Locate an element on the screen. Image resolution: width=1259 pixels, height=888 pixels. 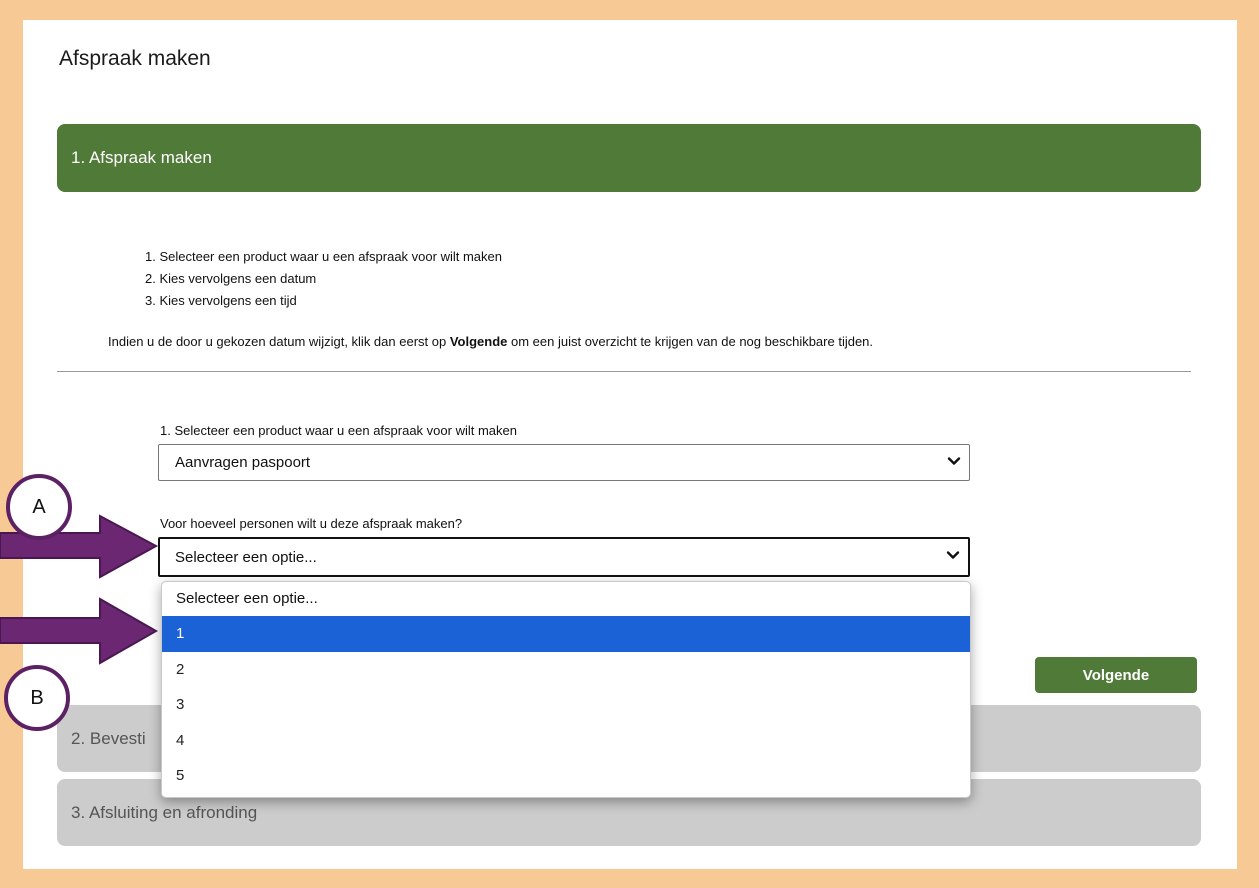
annotation-marker-b: B is located at coordinates (37, 698).